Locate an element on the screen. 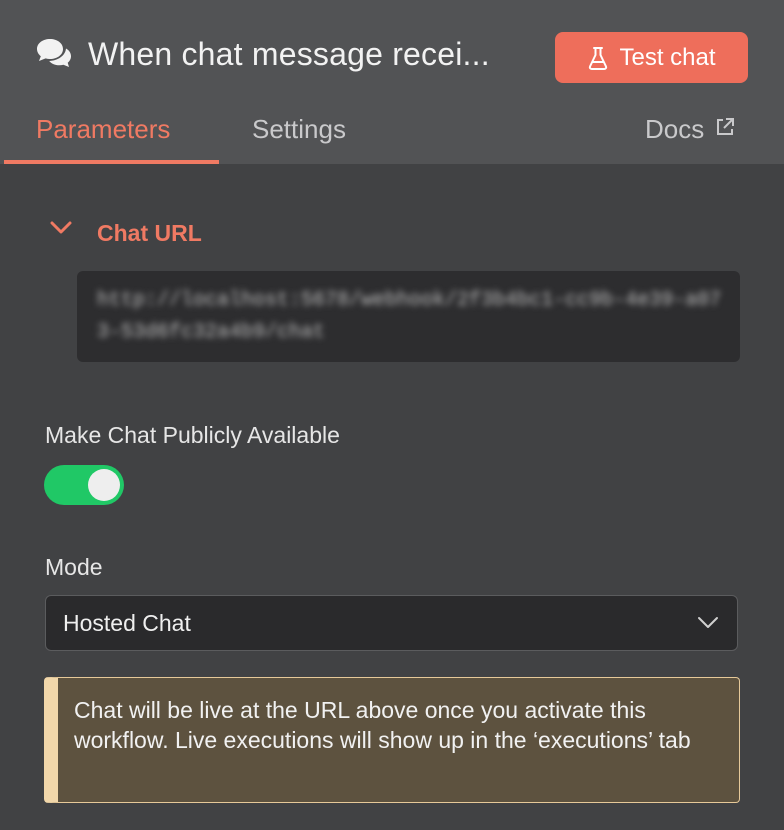 This screenshot has width=784, height=830. chat-url-heading: Chat URL is located at coordinates (149, 233).